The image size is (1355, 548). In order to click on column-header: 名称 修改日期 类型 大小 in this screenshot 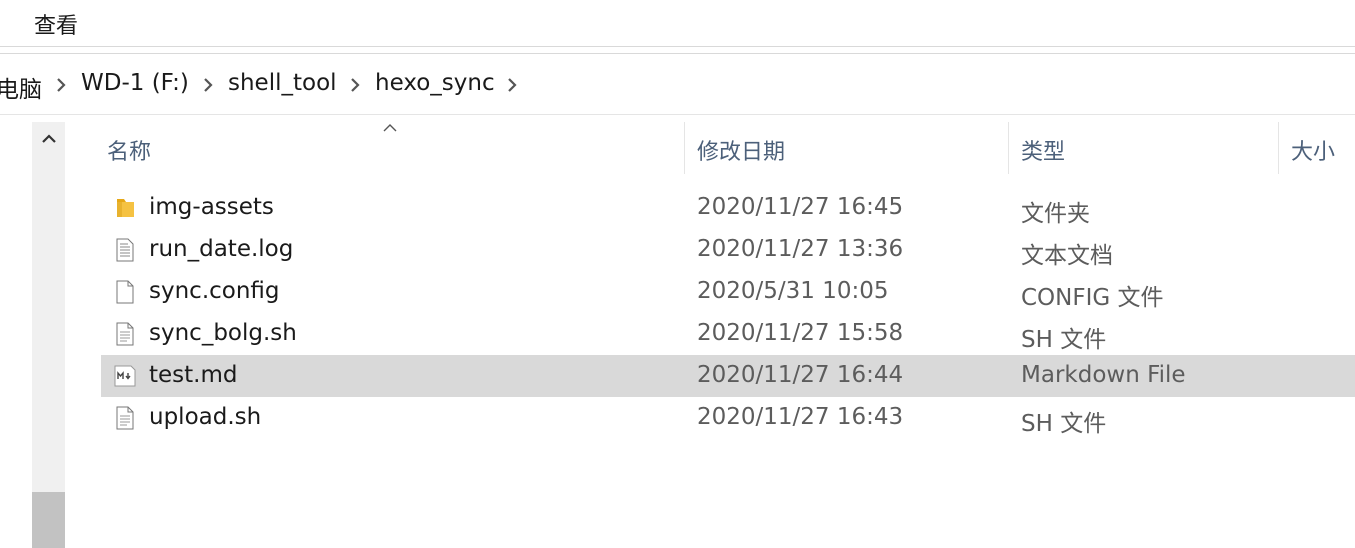, I will do `click(727, 148)`.